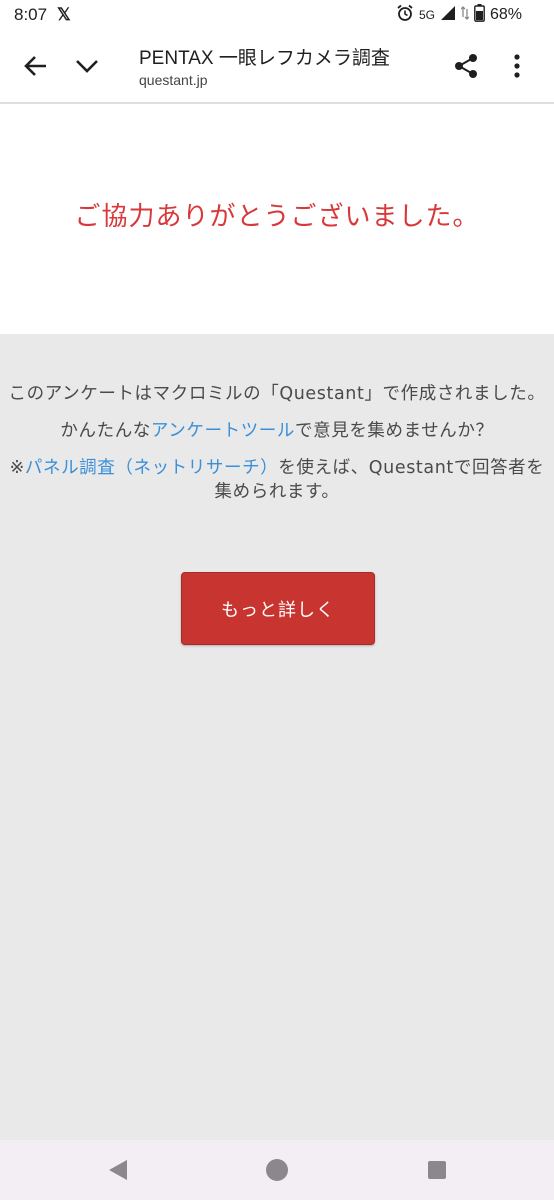 The height and width of the screenshot is (1200, 554). What do you see at coordinates (277, 15) in the screenshot?
I see `status-bar: 8:07 𝕏 5G 68%` at bounding box center [277, 15].